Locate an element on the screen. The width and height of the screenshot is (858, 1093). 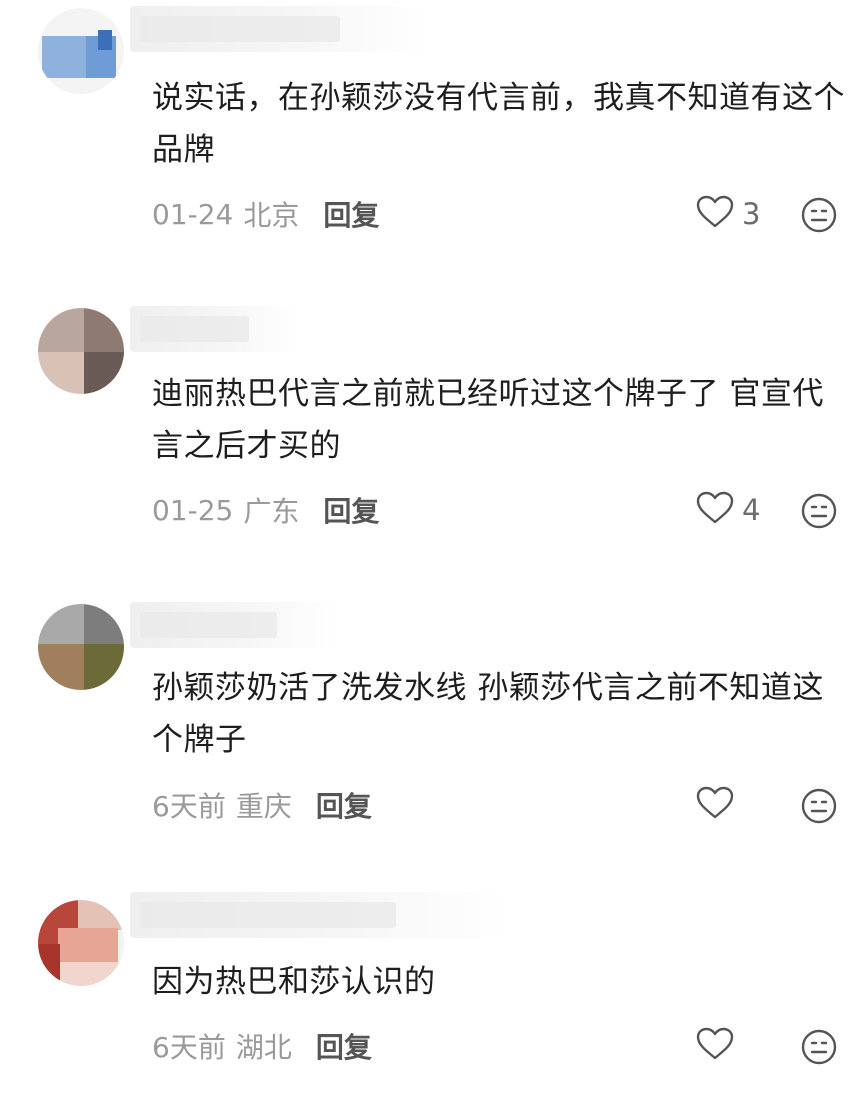
comment-location: 北京 is located at coordinates (271, 215).